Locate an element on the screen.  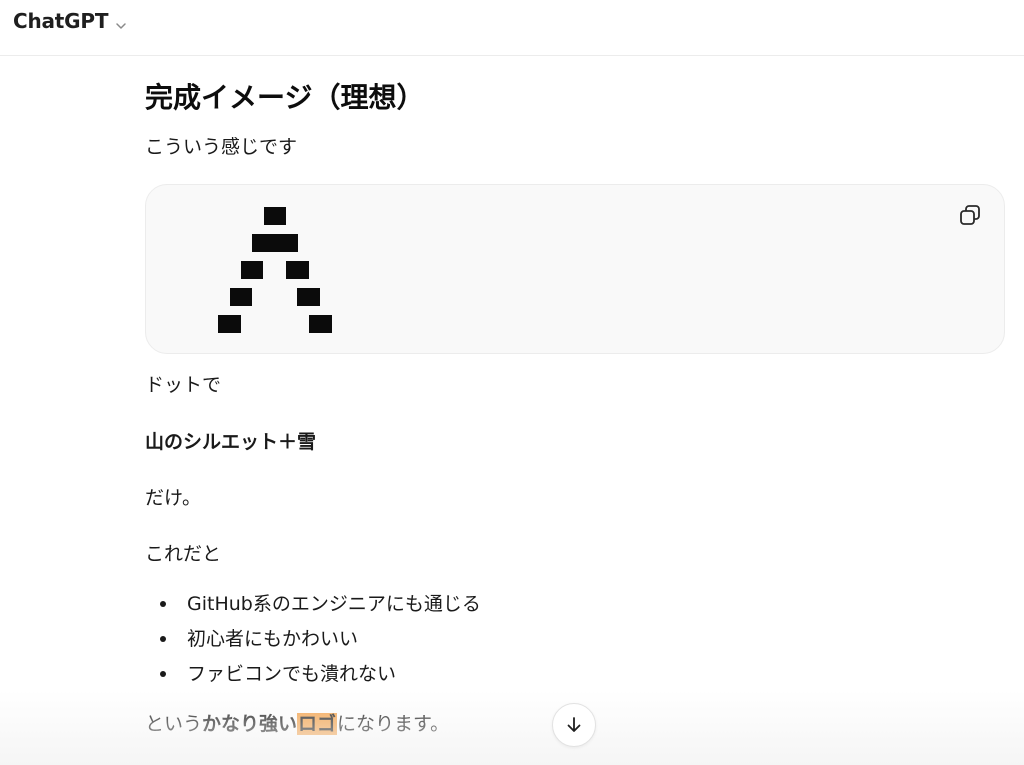
closing-bold: かなり強い is located at coordinates (250, 724).